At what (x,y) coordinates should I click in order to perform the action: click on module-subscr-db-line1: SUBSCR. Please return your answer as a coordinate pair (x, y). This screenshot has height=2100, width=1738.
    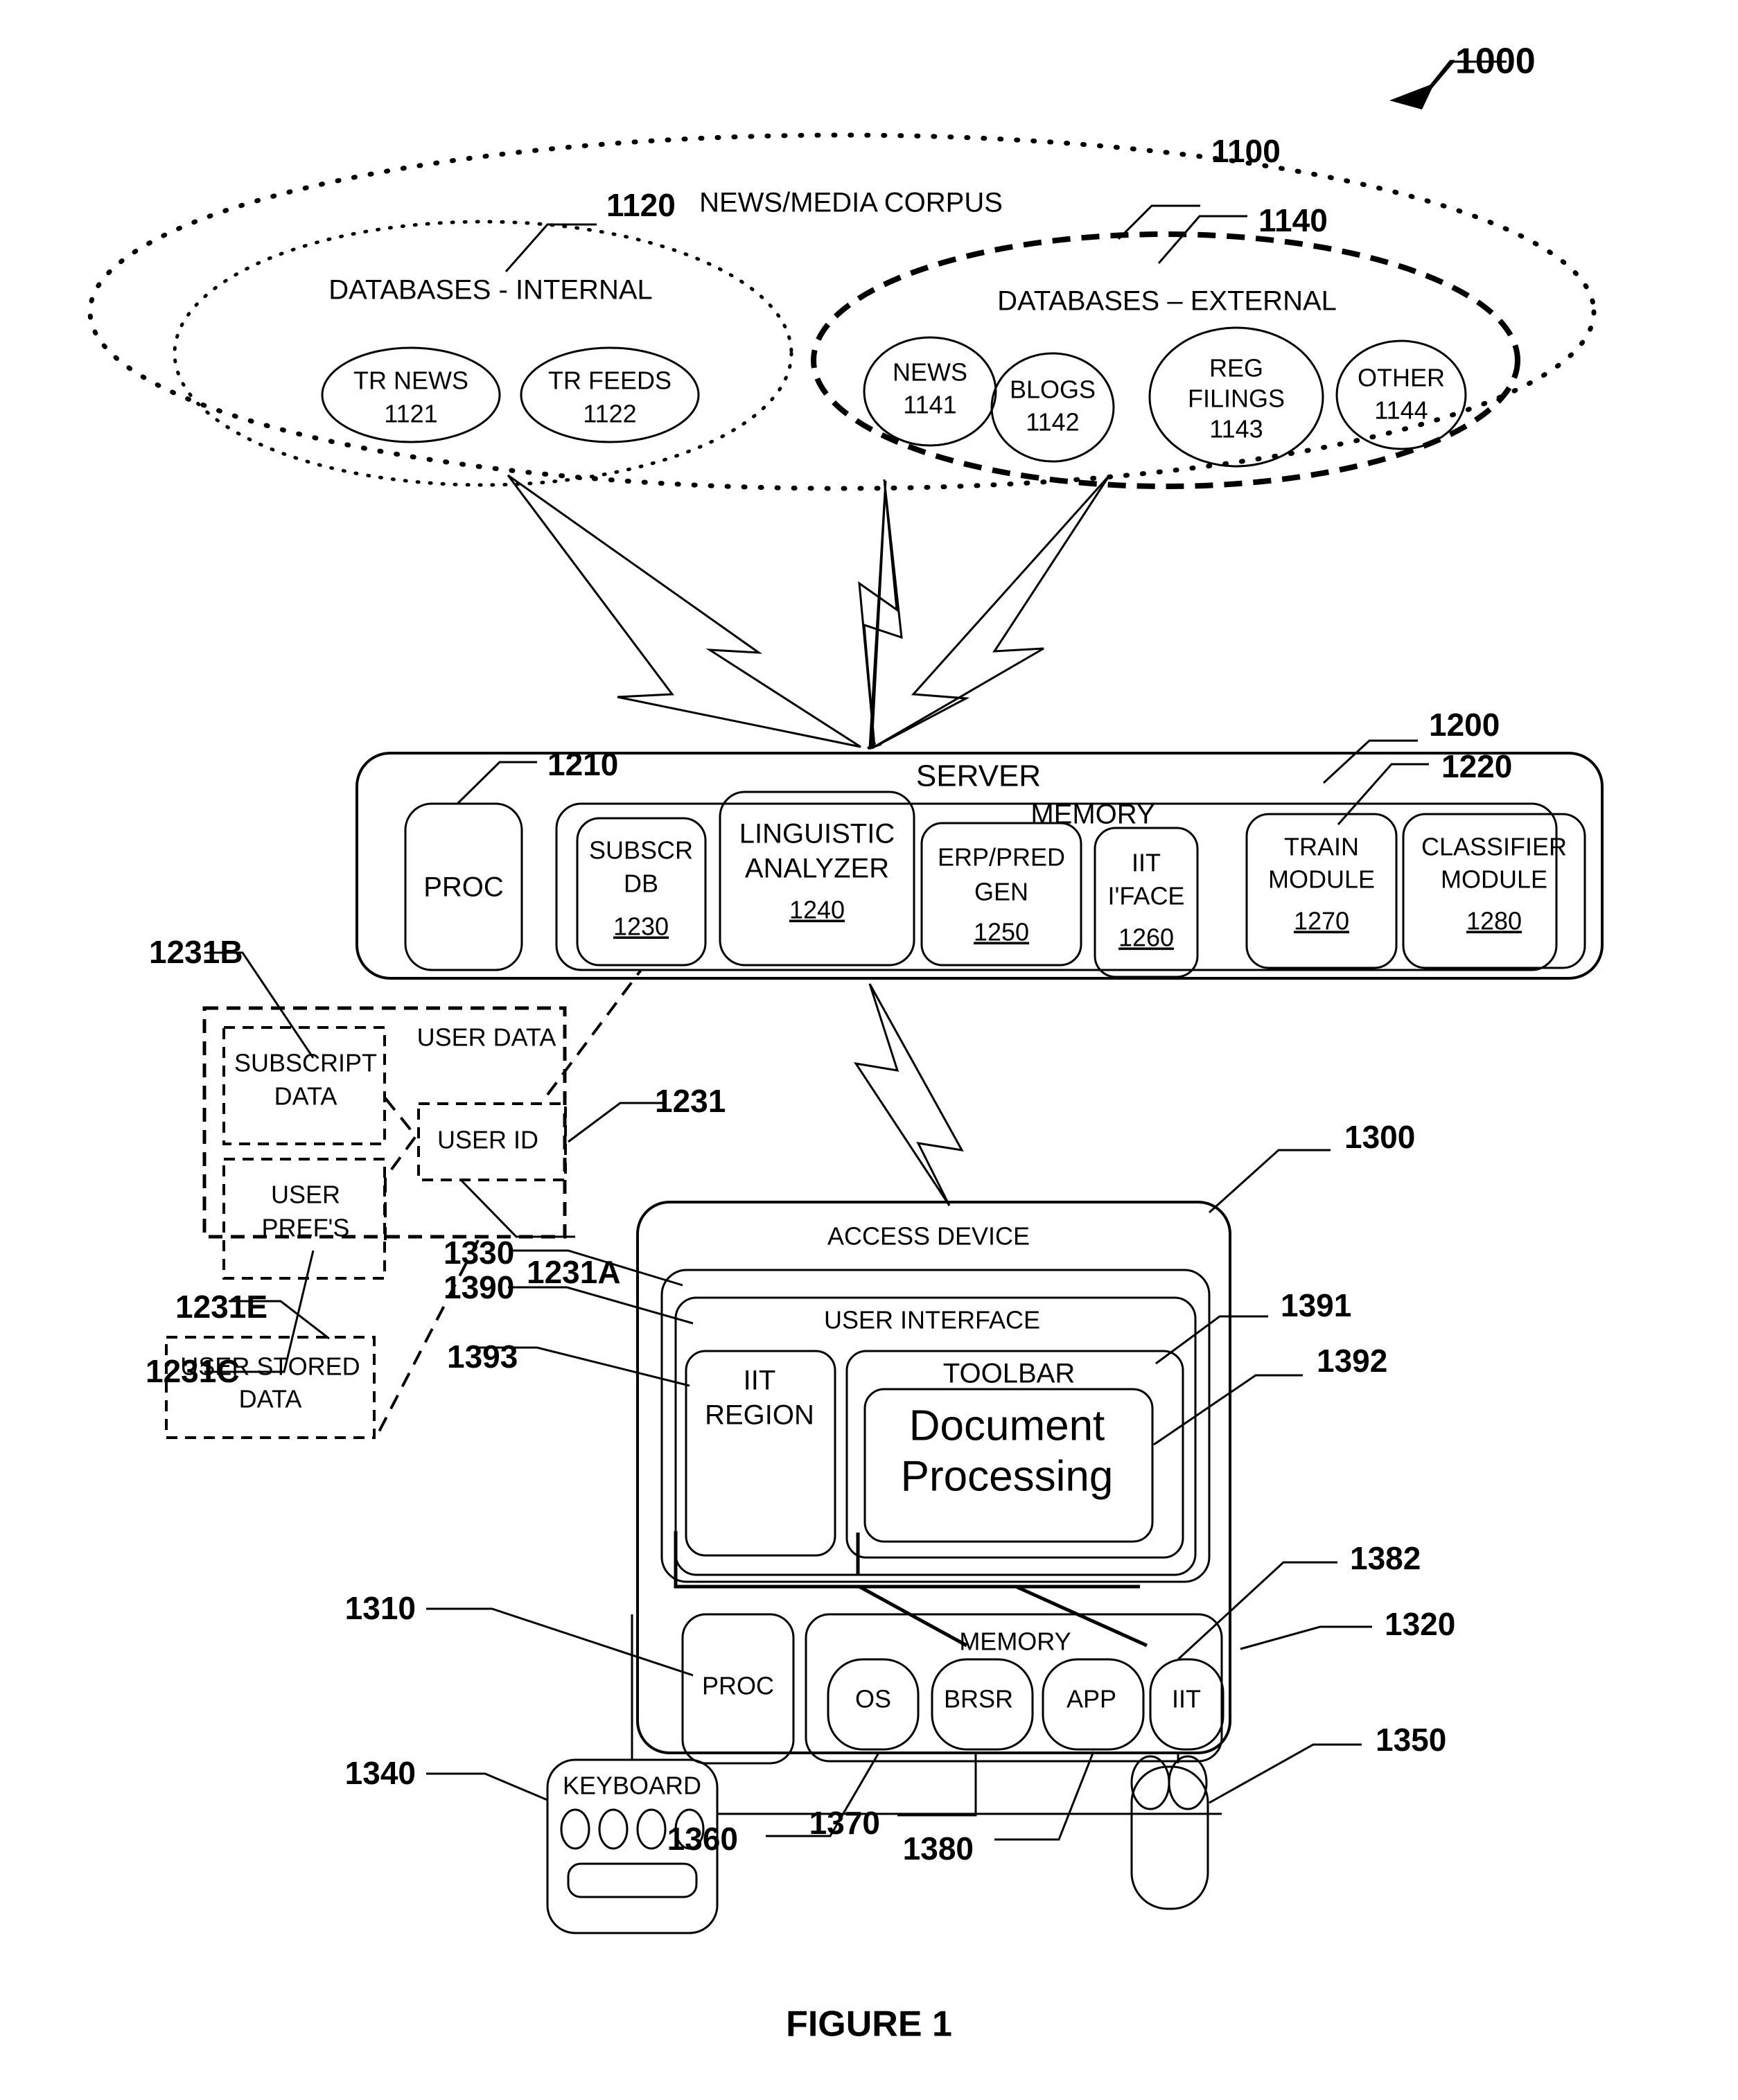
    Looking at the image, I should click on (641, 850).